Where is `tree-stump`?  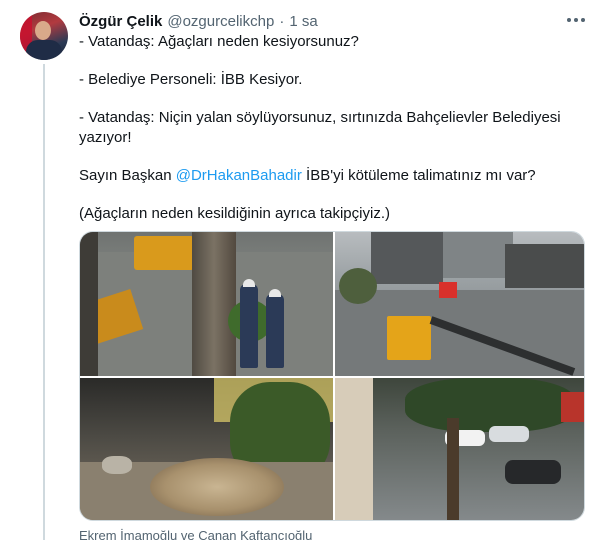
tree-stump is located at coordinates (217, 487).